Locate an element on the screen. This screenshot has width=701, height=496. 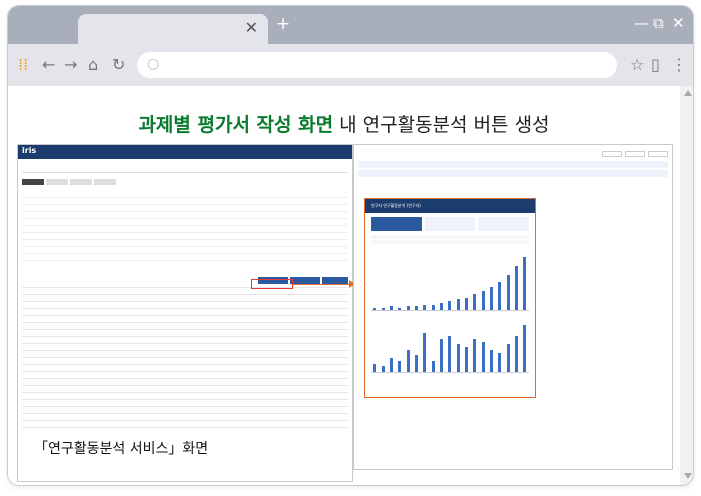
scroll-down-icon is located at coordinates (688, 476).